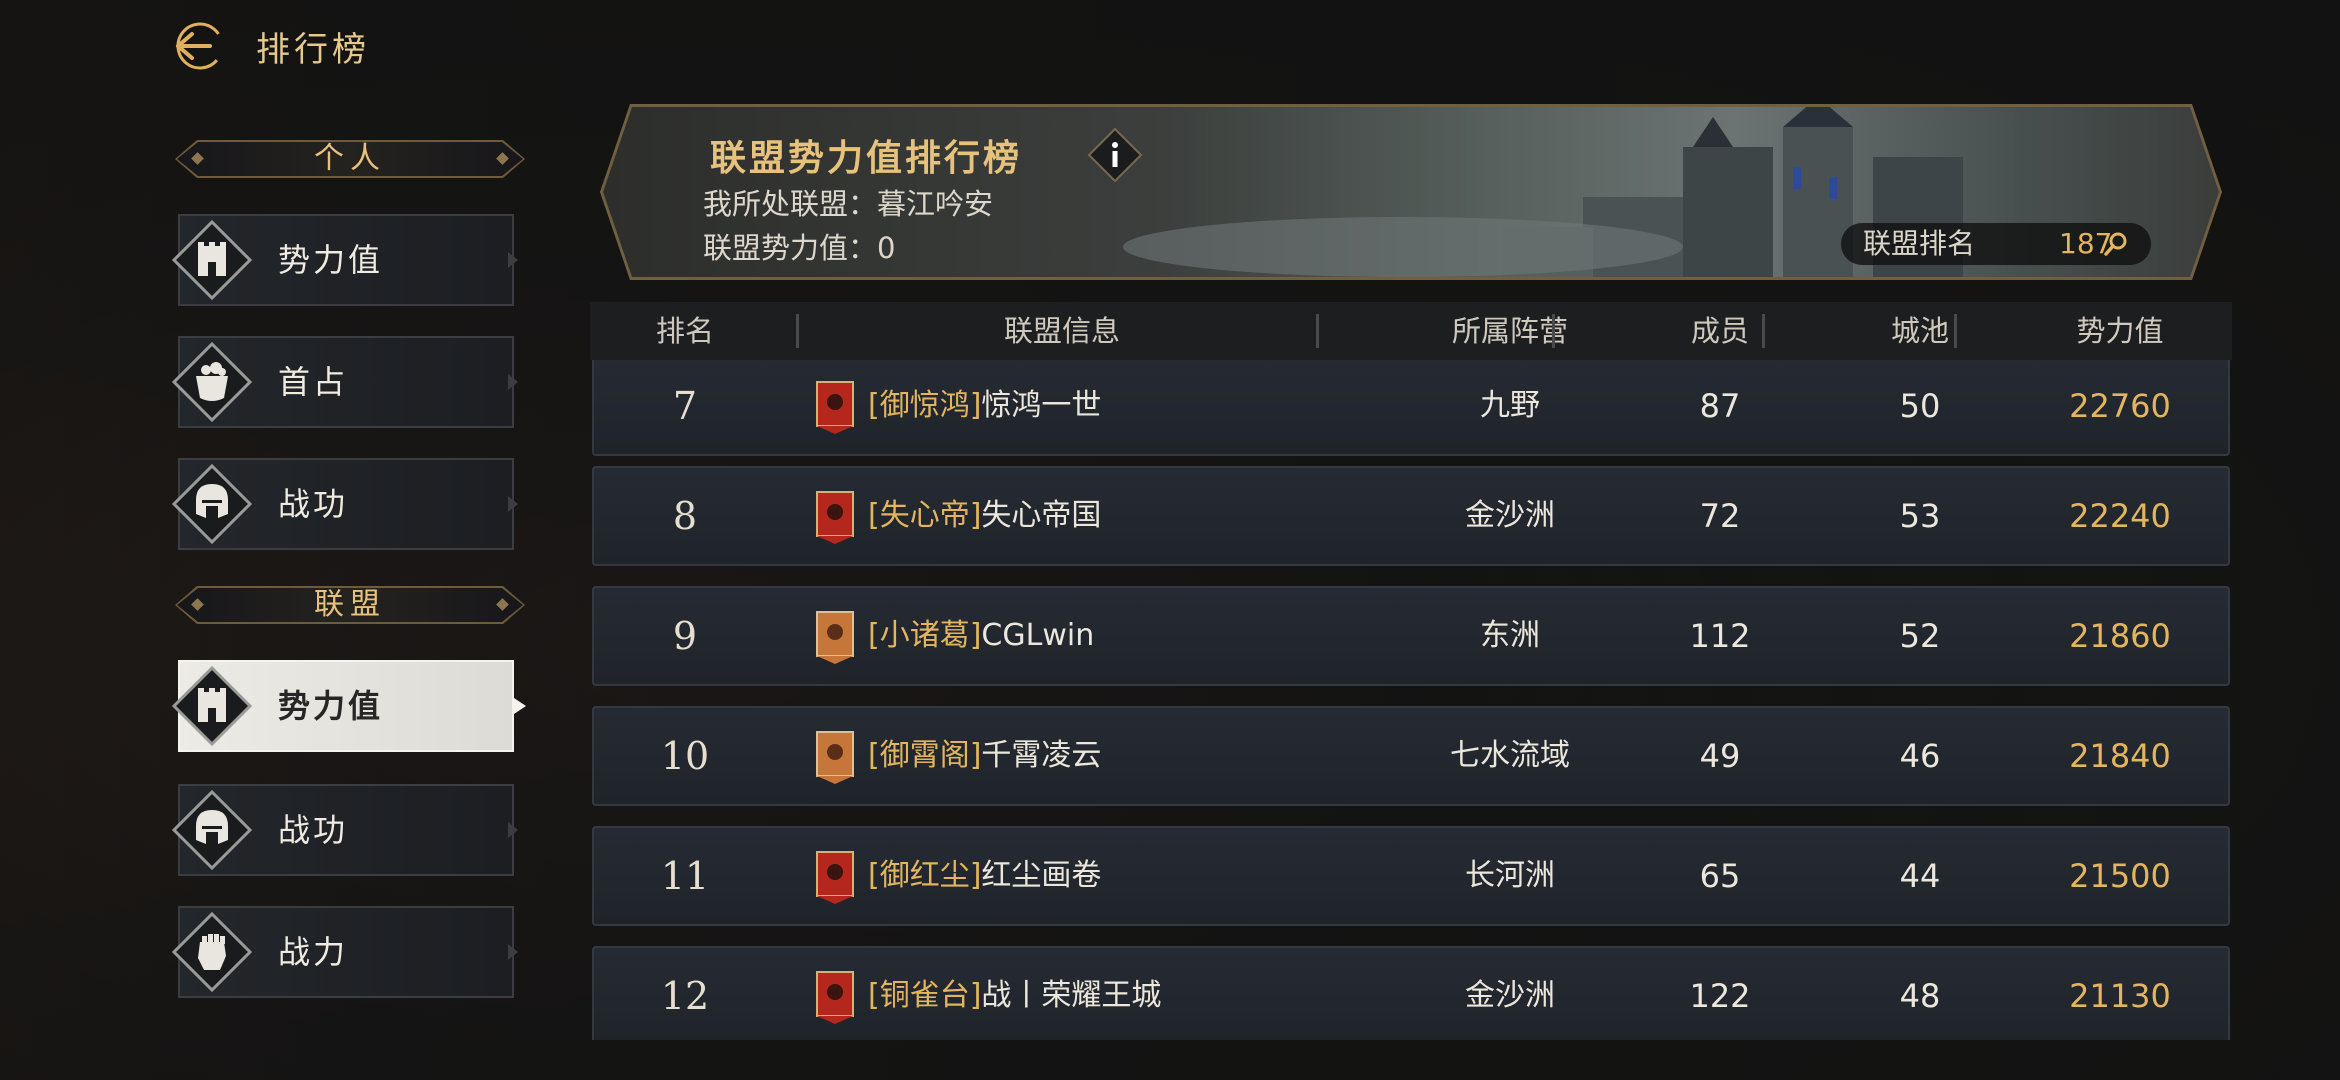 The image size is (2340, 1080). What do you see at coordinates (925, 995) in the screenshot?
I see `alliance-tag: [铜雀台]` at bounding box center [925, 995].